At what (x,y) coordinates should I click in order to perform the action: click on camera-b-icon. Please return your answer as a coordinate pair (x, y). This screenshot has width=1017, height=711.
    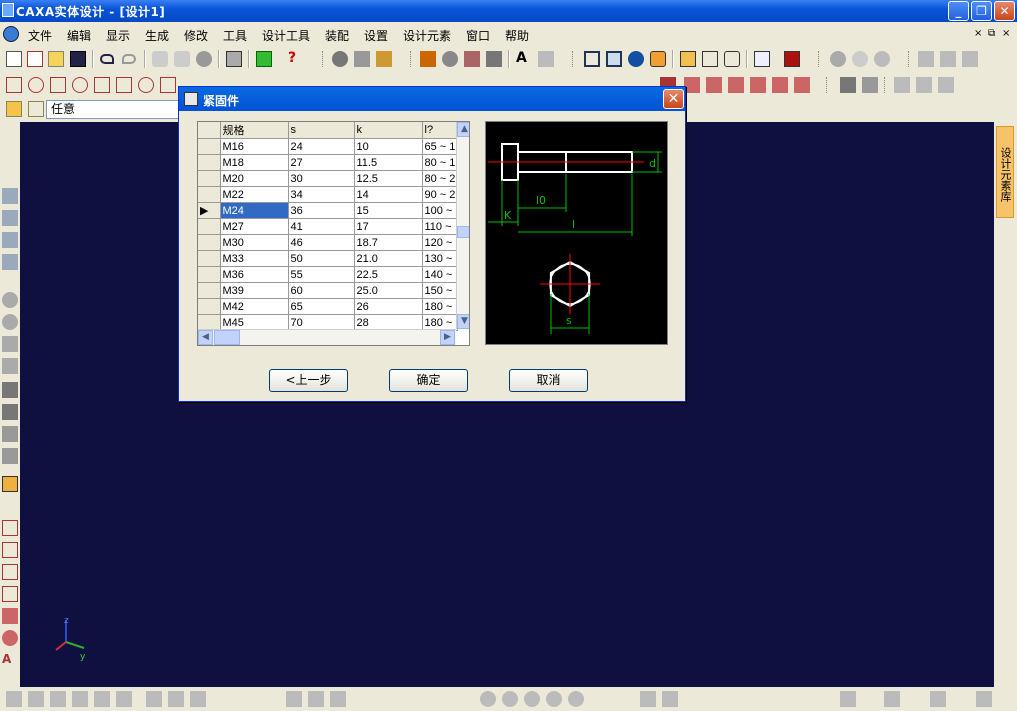
    Looking at the image, I should click on (10, 412).